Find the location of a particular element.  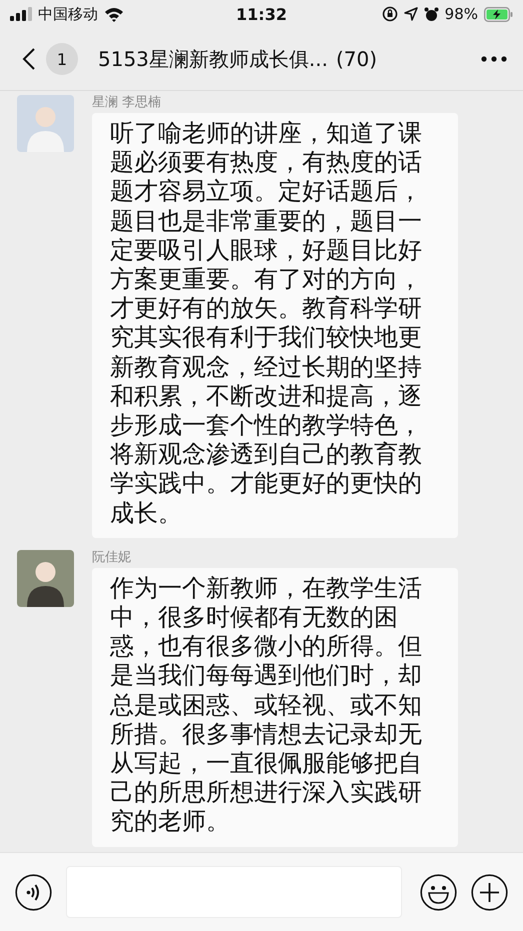

battery-percent: 98% is located at coordinates (461, 14).